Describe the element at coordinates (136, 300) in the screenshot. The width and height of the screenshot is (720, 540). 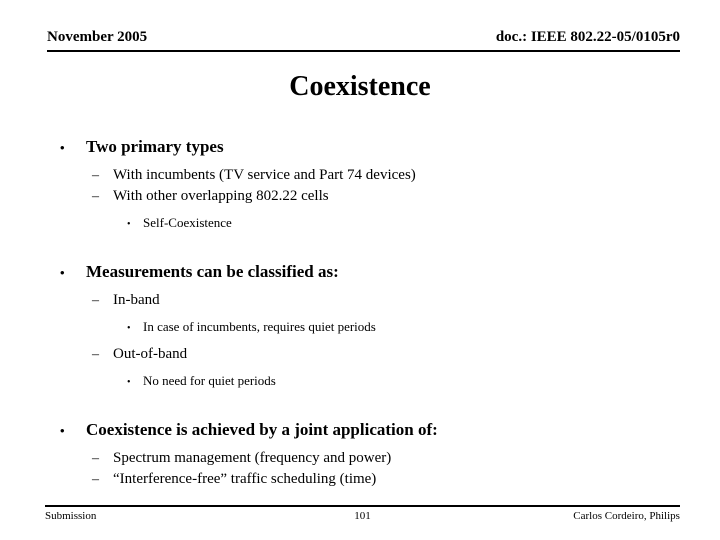
I see `bullet-label: In-band` at that location.